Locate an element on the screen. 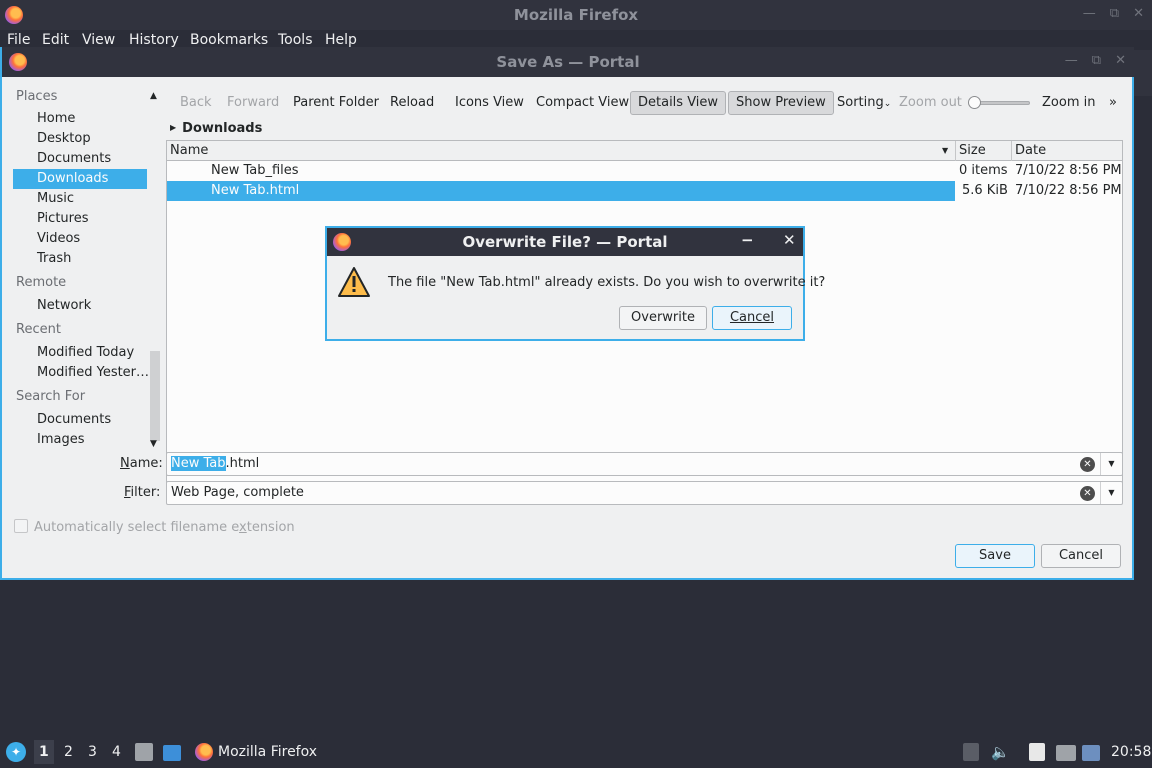 This screenshot has height=768, width=1152. filename-input: New Tab.html ✕ ▼ is located at coordinates (644, 464).